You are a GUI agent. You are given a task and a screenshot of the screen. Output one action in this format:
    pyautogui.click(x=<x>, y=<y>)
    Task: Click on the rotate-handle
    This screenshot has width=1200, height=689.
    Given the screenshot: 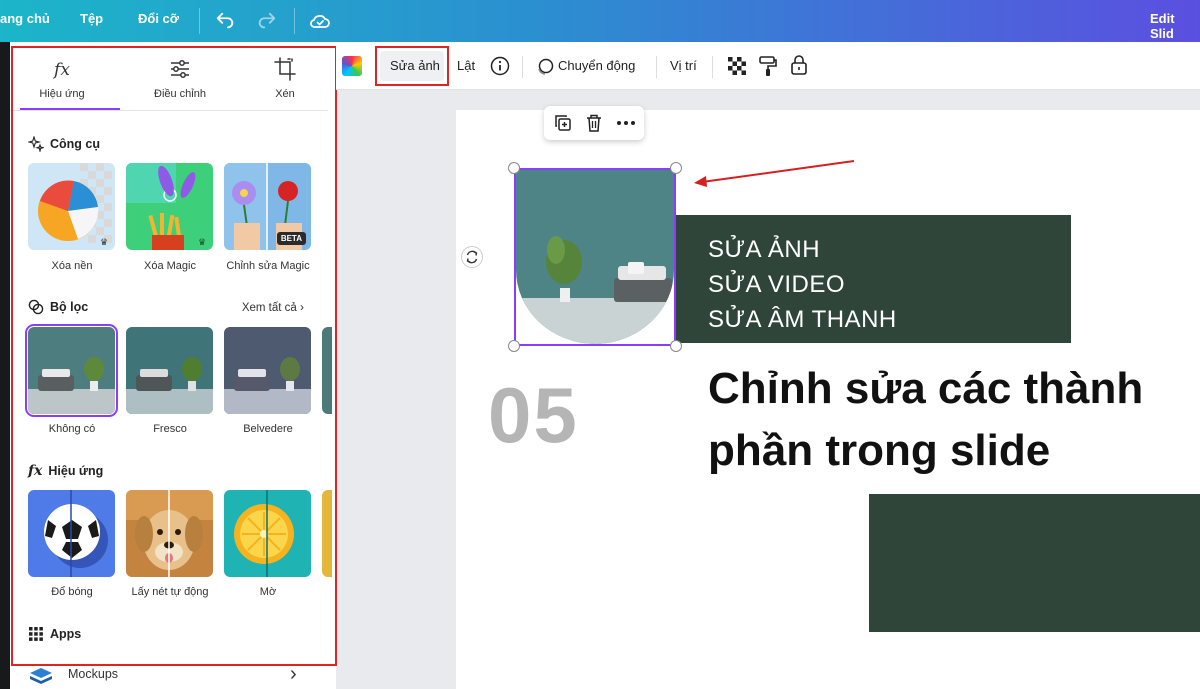 What is the action you would take?
    pyautogui.click(x=472, y=257)
    